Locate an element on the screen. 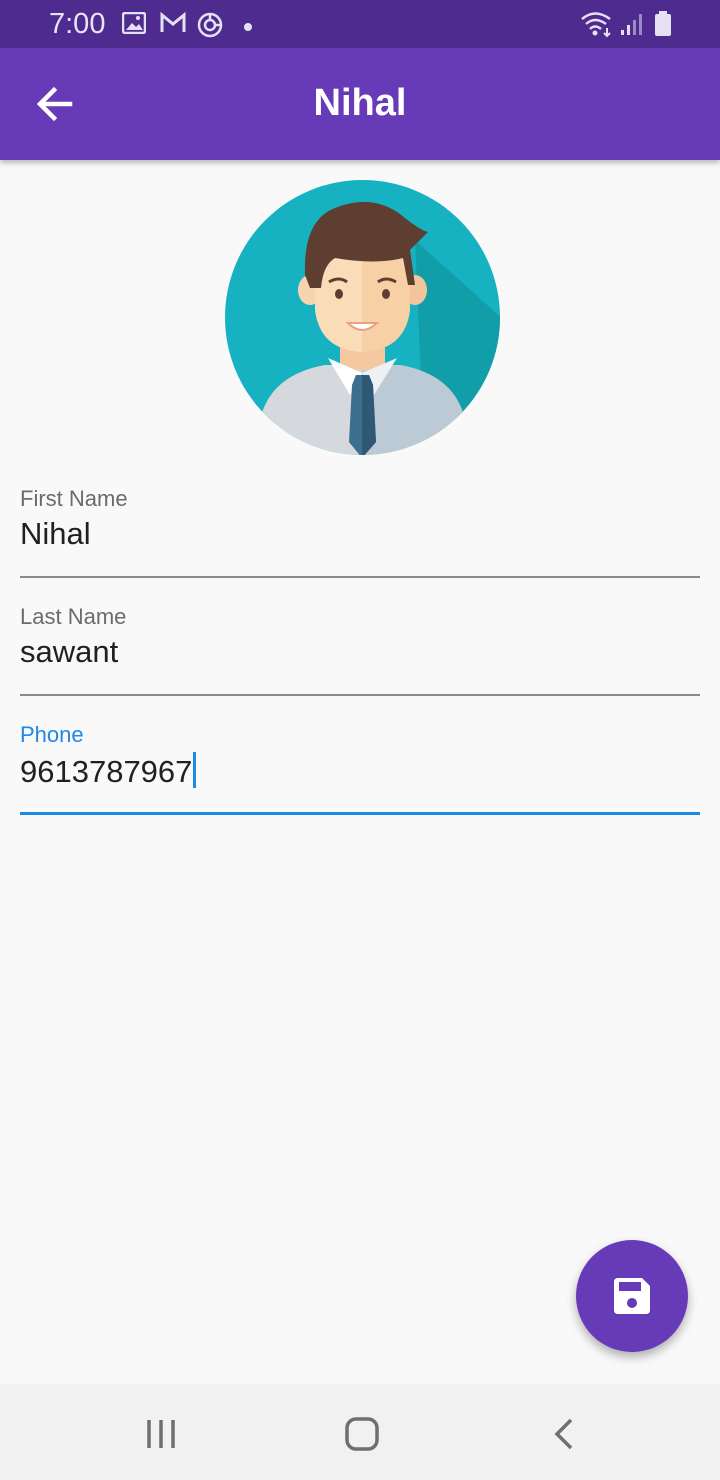  last-name-input: sawant is located at coordinates (69, 652).